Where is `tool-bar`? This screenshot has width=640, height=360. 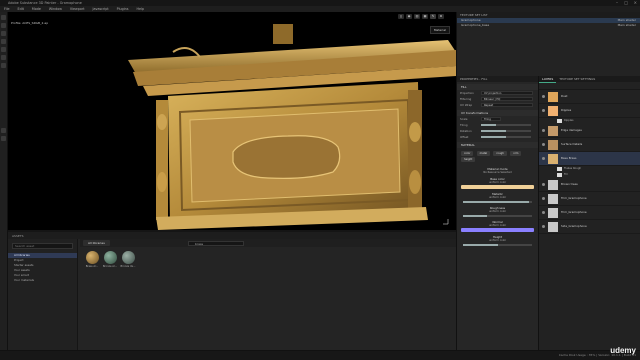
tool-bar is located at coordinates (4, 181).